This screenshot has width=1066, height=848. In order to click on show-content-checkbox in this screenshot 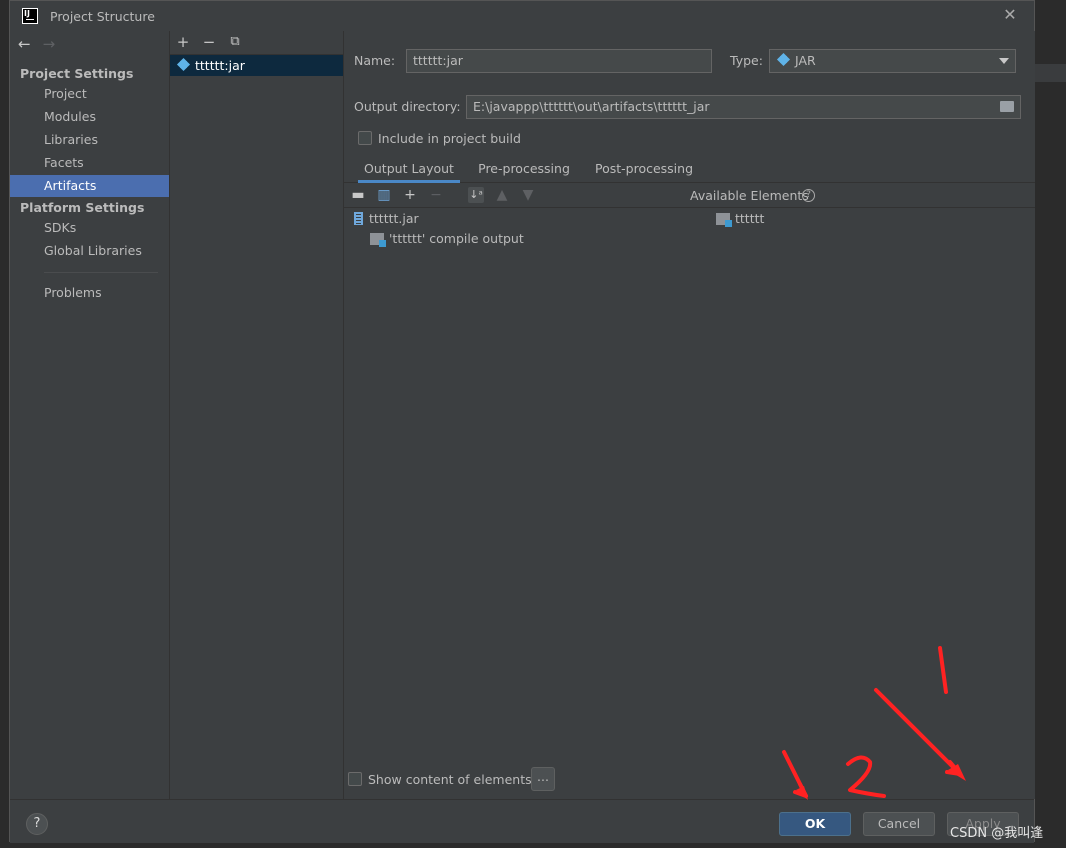, I will do `click(355, 779)`.